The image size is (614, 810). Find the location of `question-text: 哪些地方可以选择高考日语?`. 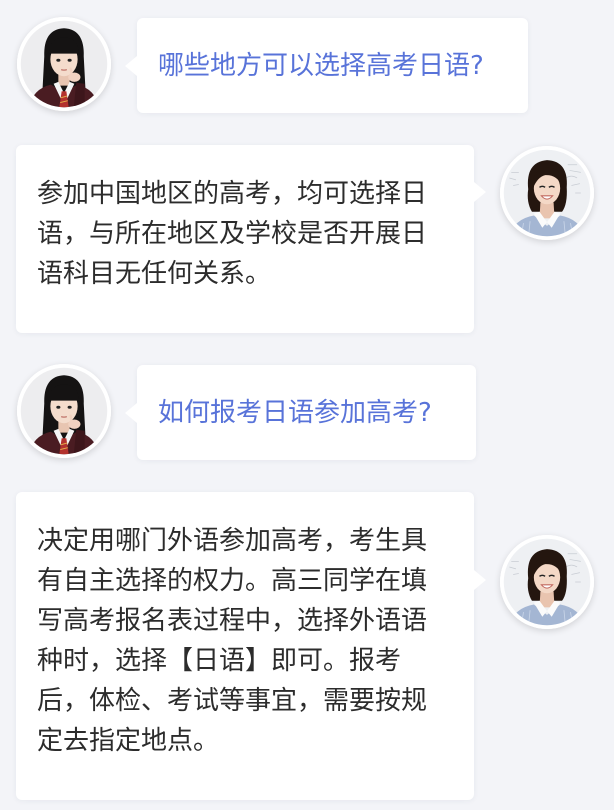

question-text: 哪些地方可以选择高考日语? is located at coordinates (321, 66).